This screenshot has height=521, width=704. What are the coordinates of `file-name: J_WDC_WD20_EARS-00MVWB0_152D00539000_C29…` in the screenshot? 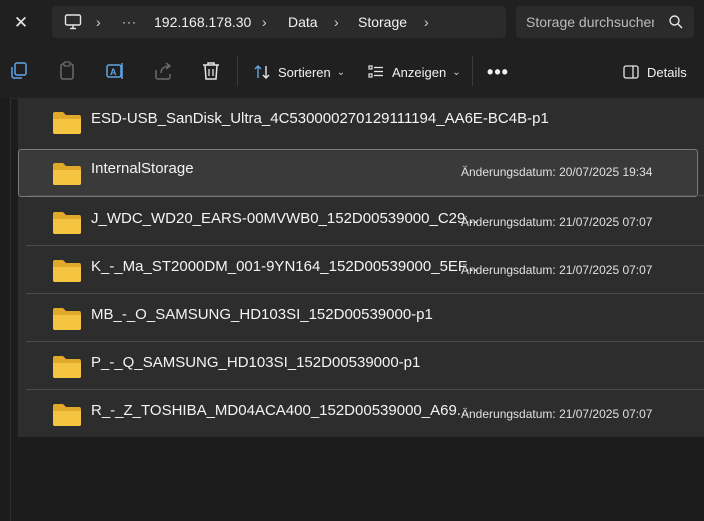 It's located at (284, 218).